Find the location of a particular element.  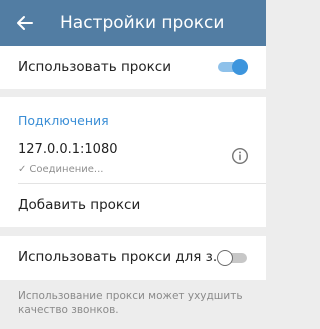

add-proxy-button: Добавить прокси is located at coordinates (133, 205).